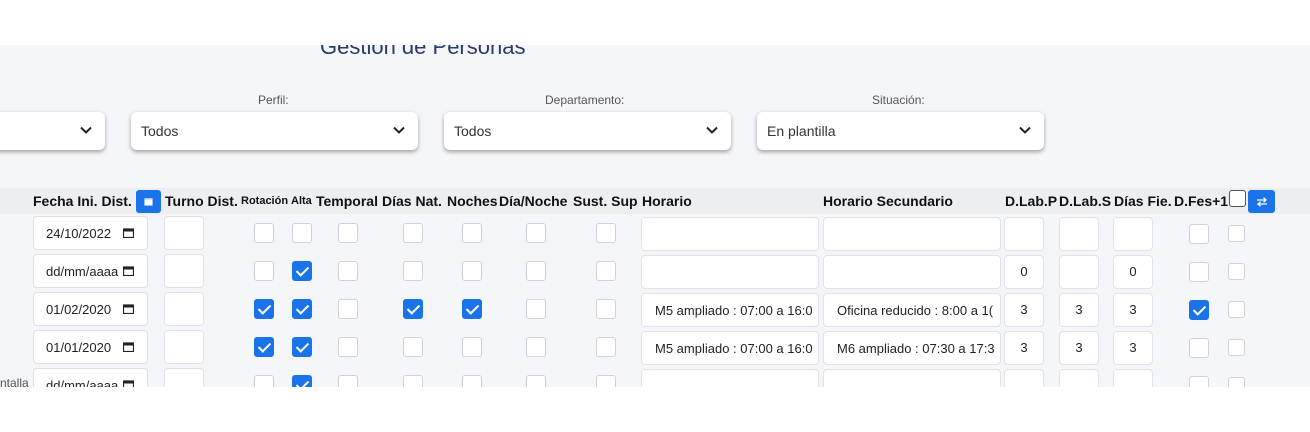 The image size is (1310, 432). What do you see at coordinates (82, 382) in the screenshot?
I see `fecha-value: dd/mm/aaaa` at bounding box center [82, 382].